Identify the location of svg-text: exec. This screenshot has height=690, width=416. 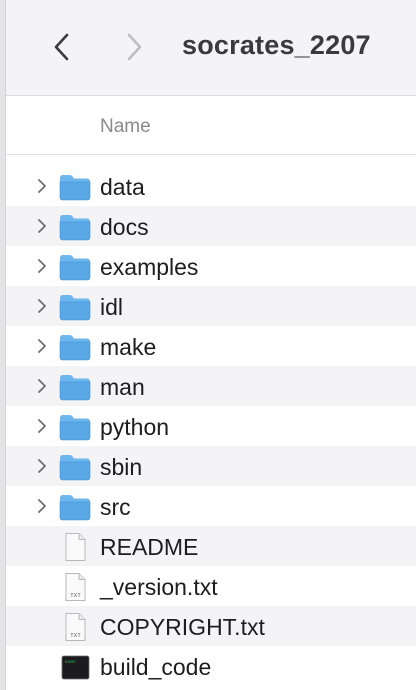
(70, 662).